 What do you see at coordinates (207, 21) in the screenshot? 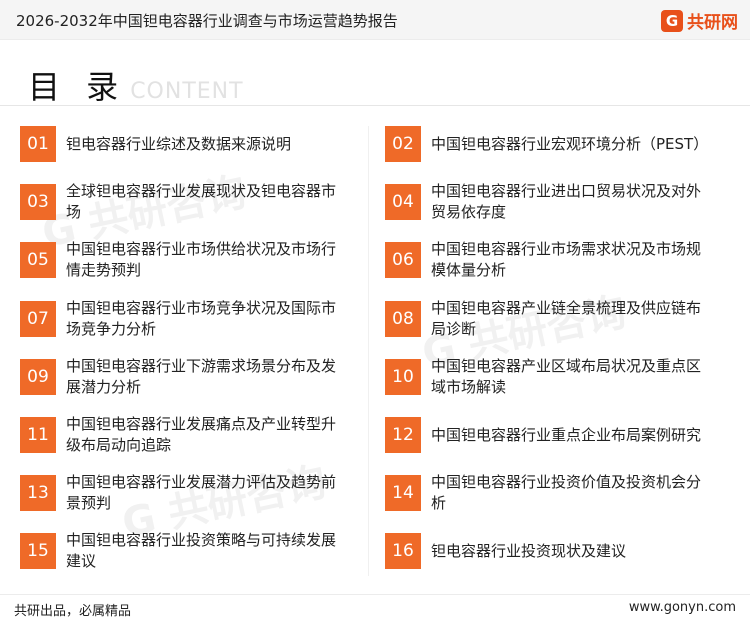
I see `document-title: 2026-2032年中国钽电容器行业调查与市场运营趋势报告` at bounding box center [207, 21].